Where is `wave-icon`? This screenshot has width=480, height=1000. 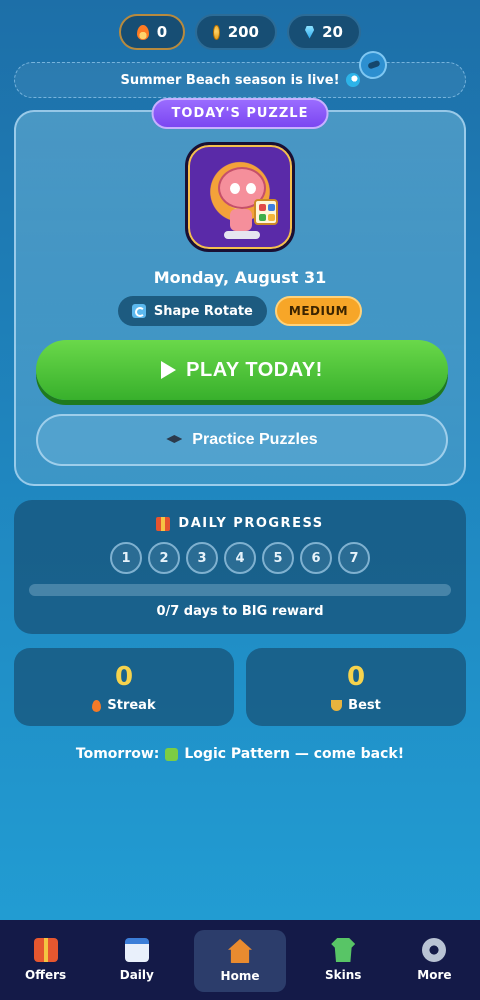 wave-icon is located at coordinates (352, 80).